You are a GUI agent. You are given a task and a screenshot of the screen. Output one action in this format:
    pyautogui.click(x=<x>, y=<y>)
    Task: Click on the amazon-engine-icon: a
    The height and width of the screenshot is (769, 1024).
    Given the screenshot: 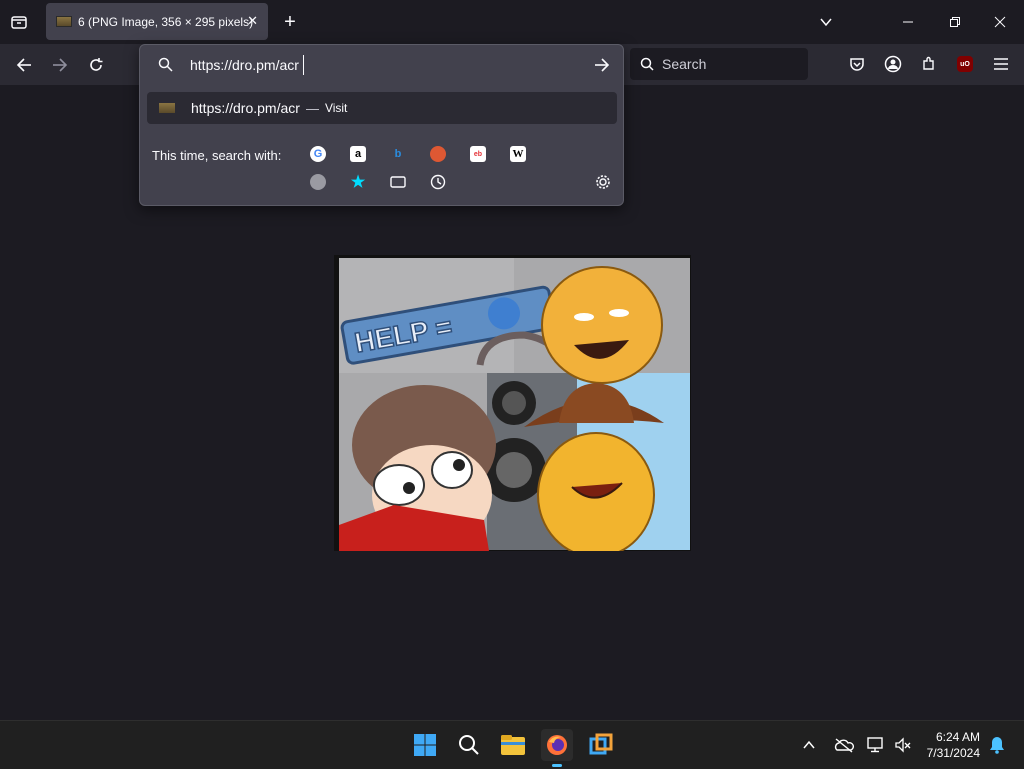 What is the action you would take?
    pyautogui.click(x=358, y=154)
    